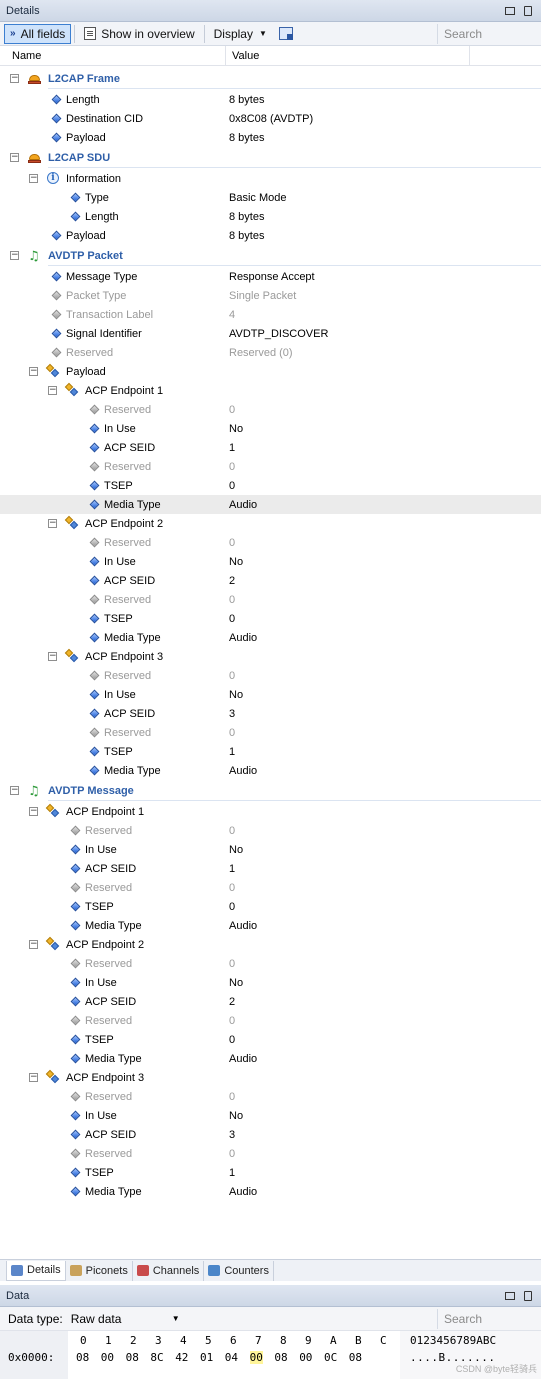 The image size is (541, 1379). I want to click on data-search-input: Search, so click(489, 1318).